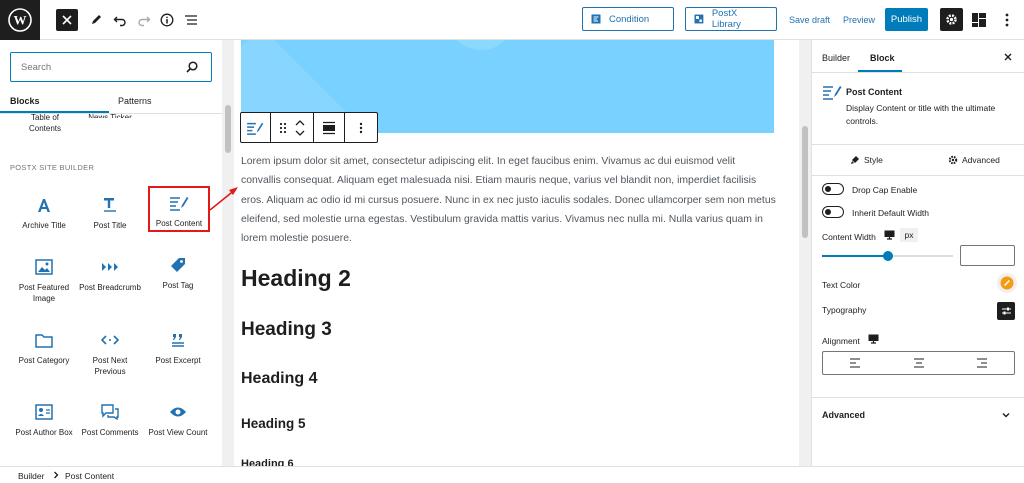  What do you see at coordinates (31, 476) in the screenshot?
I see `breadcrumb-item: Builder` at bounding box center [31, 476].